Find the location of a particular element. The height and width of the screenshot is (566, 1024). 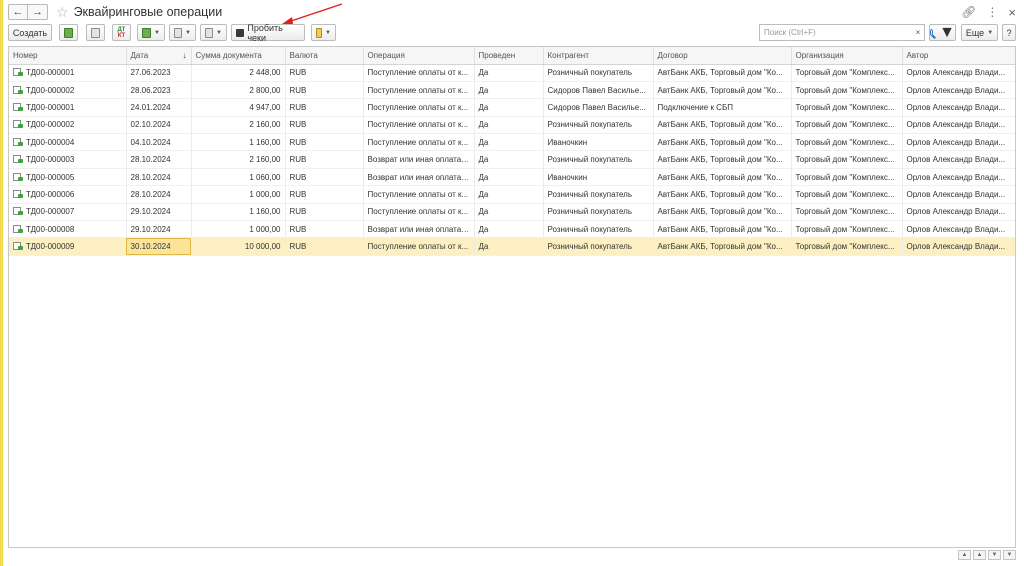

column-header-organization: Организация is located at coordinates (847, 56).